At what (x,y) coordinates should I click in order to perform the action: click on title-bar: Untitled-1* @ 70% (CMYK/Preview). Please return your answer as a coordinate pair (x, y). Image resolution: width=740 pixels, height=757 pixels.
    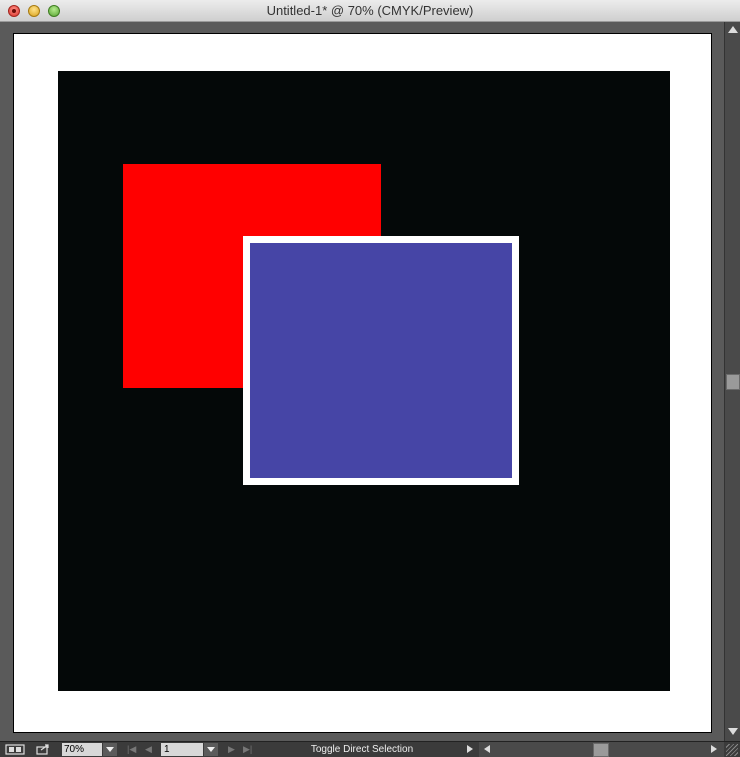
    Looking at the image, I should click on (370, 11).